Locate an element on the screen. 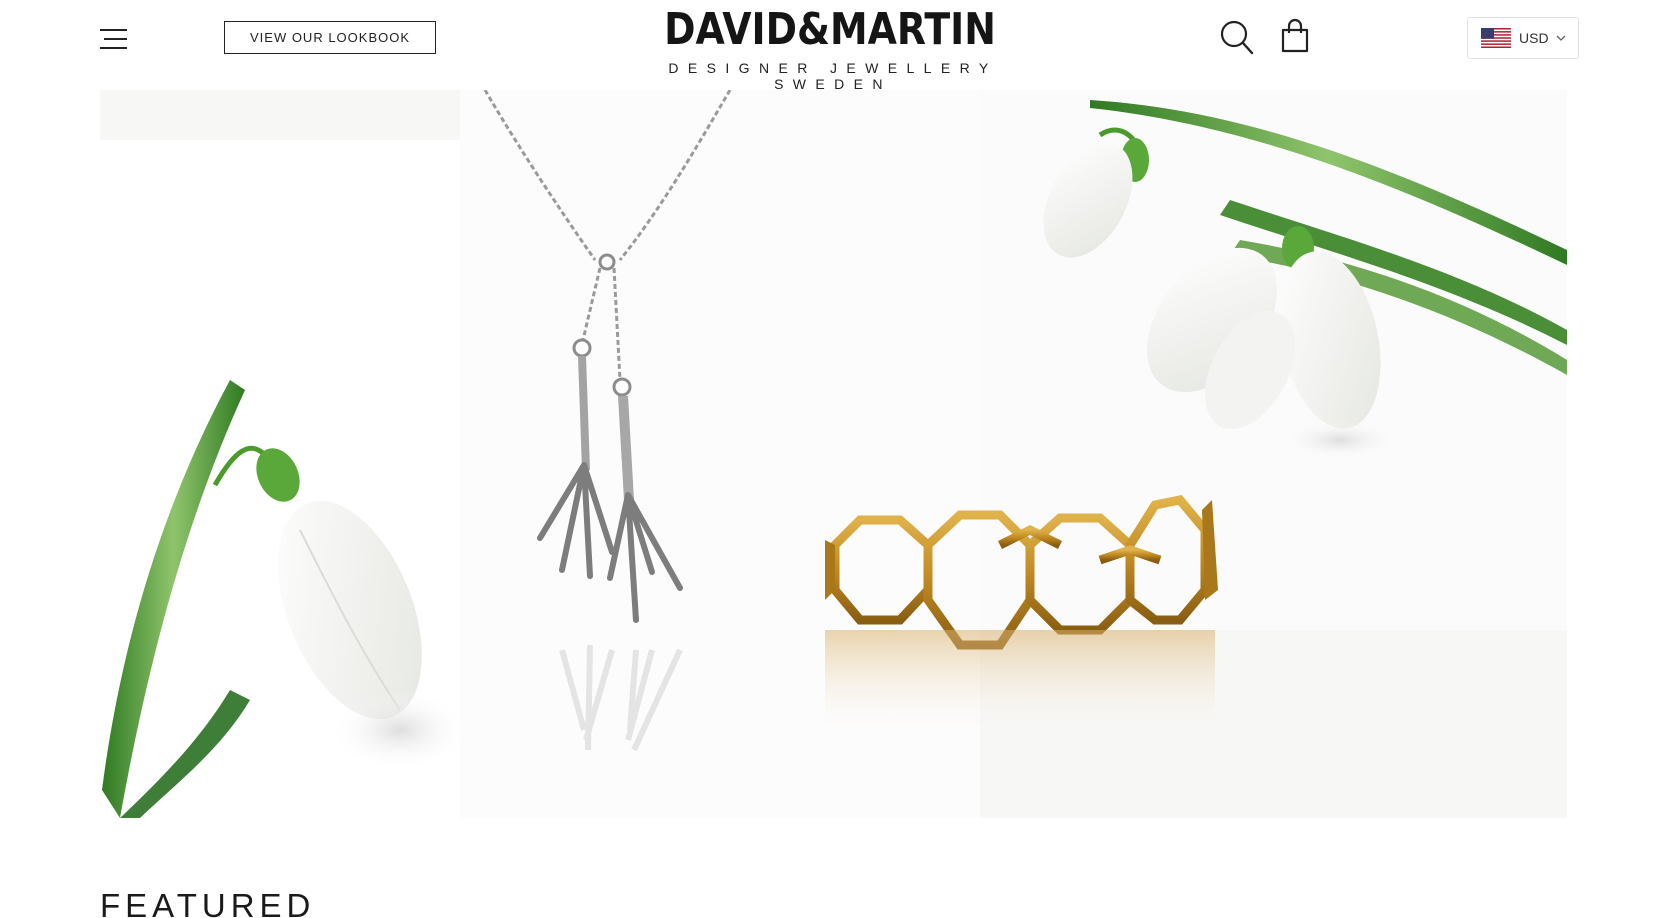 The height and width of the screenshot is (918, 1662). currency-selector: USD is located at coordinates (1523, 38).